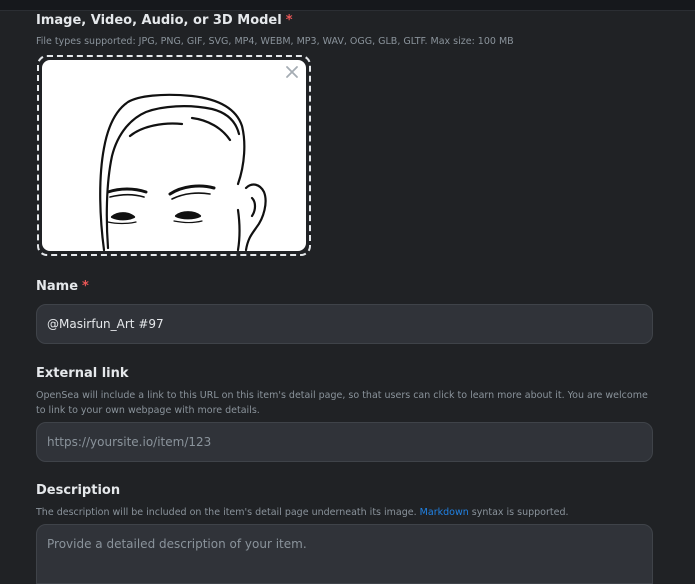 The image size is (695, 584). Describe the element at coordinates (183, 172) in the screenshot. I see `face-sketch-image` at that location.